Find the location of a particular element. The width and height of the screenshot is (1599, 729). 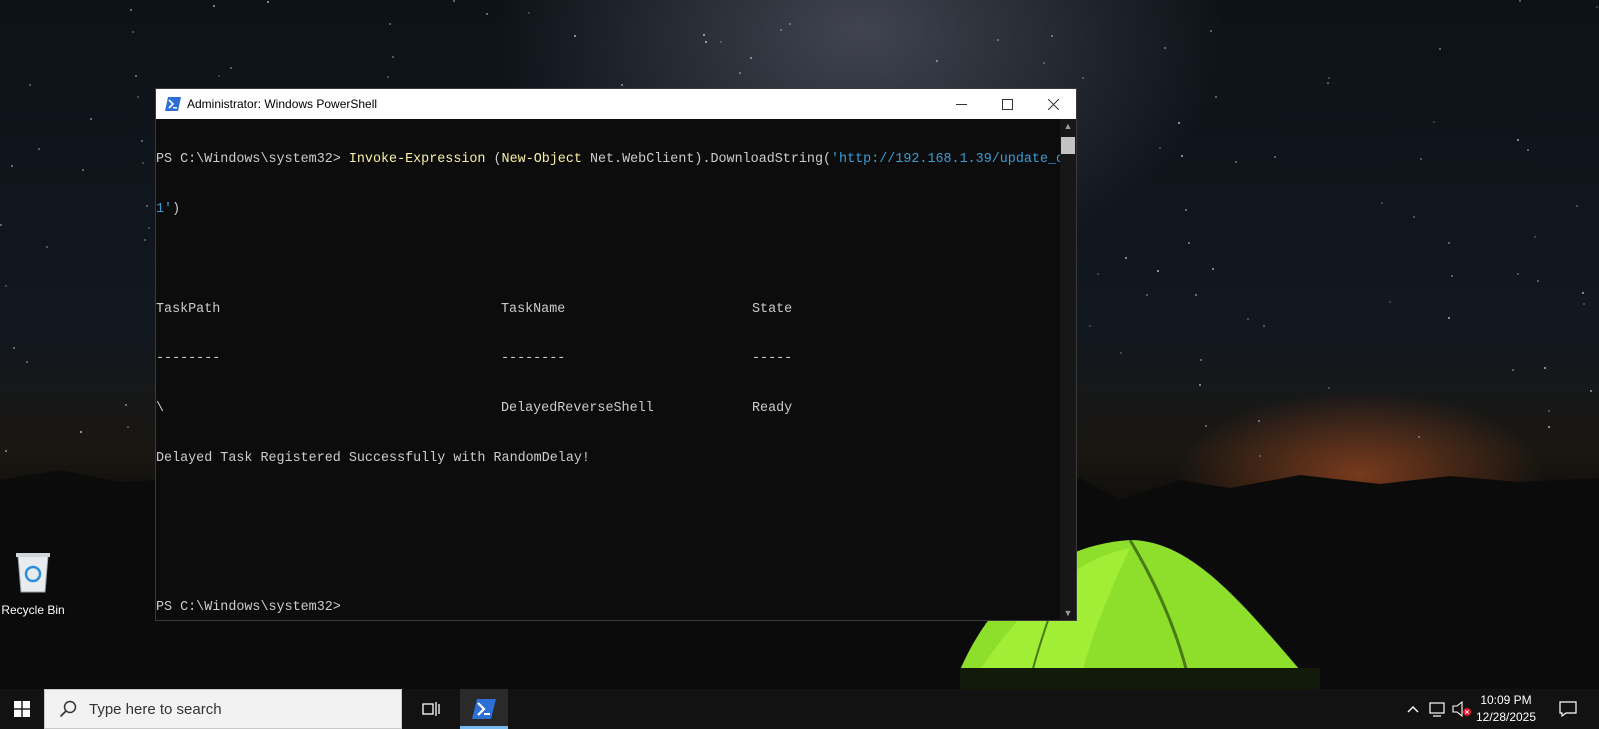

task-view-button is located at coordinates (432, 709).